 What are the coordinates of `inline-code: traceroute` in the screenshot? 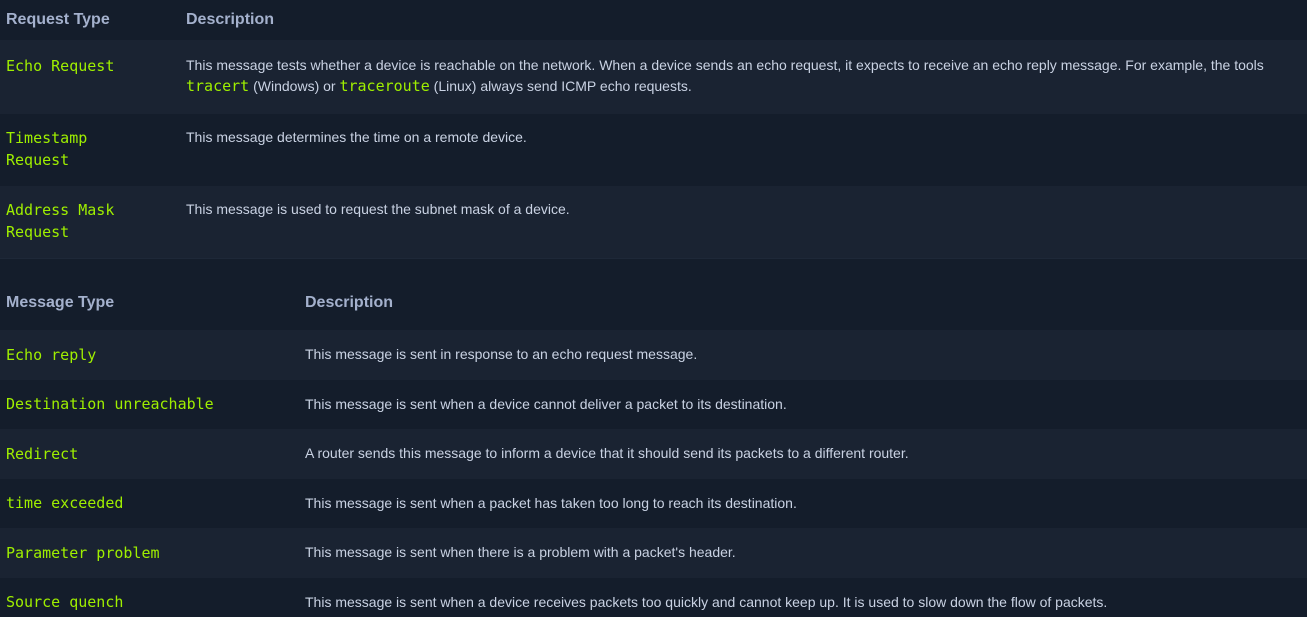 It's located at (384, 86).